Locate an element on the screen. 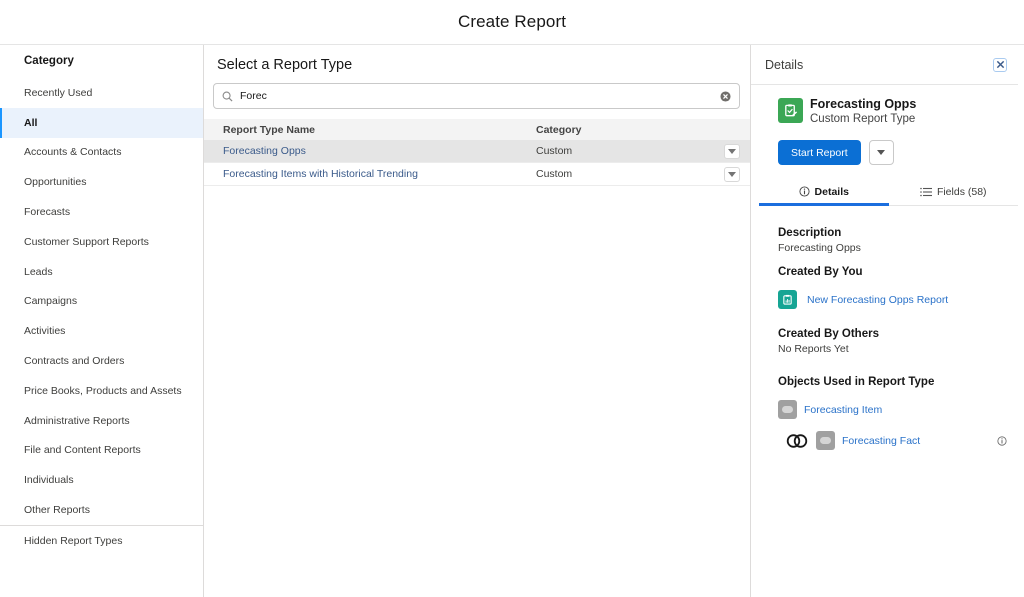 The height and width of the screenshot is (597, 1024). column-header-name: Report Type Name is located at coordinates (269, 129).